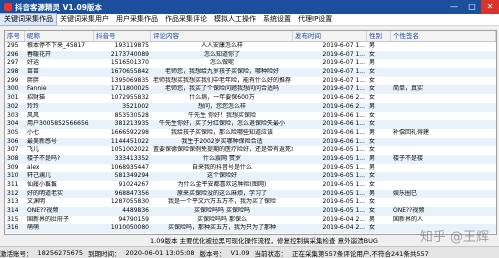 The height and width of the screenshot is (258, 499). I want to click on cell-comment: 原来买保险没的这么麻烦，学习了, so click(221, 193).